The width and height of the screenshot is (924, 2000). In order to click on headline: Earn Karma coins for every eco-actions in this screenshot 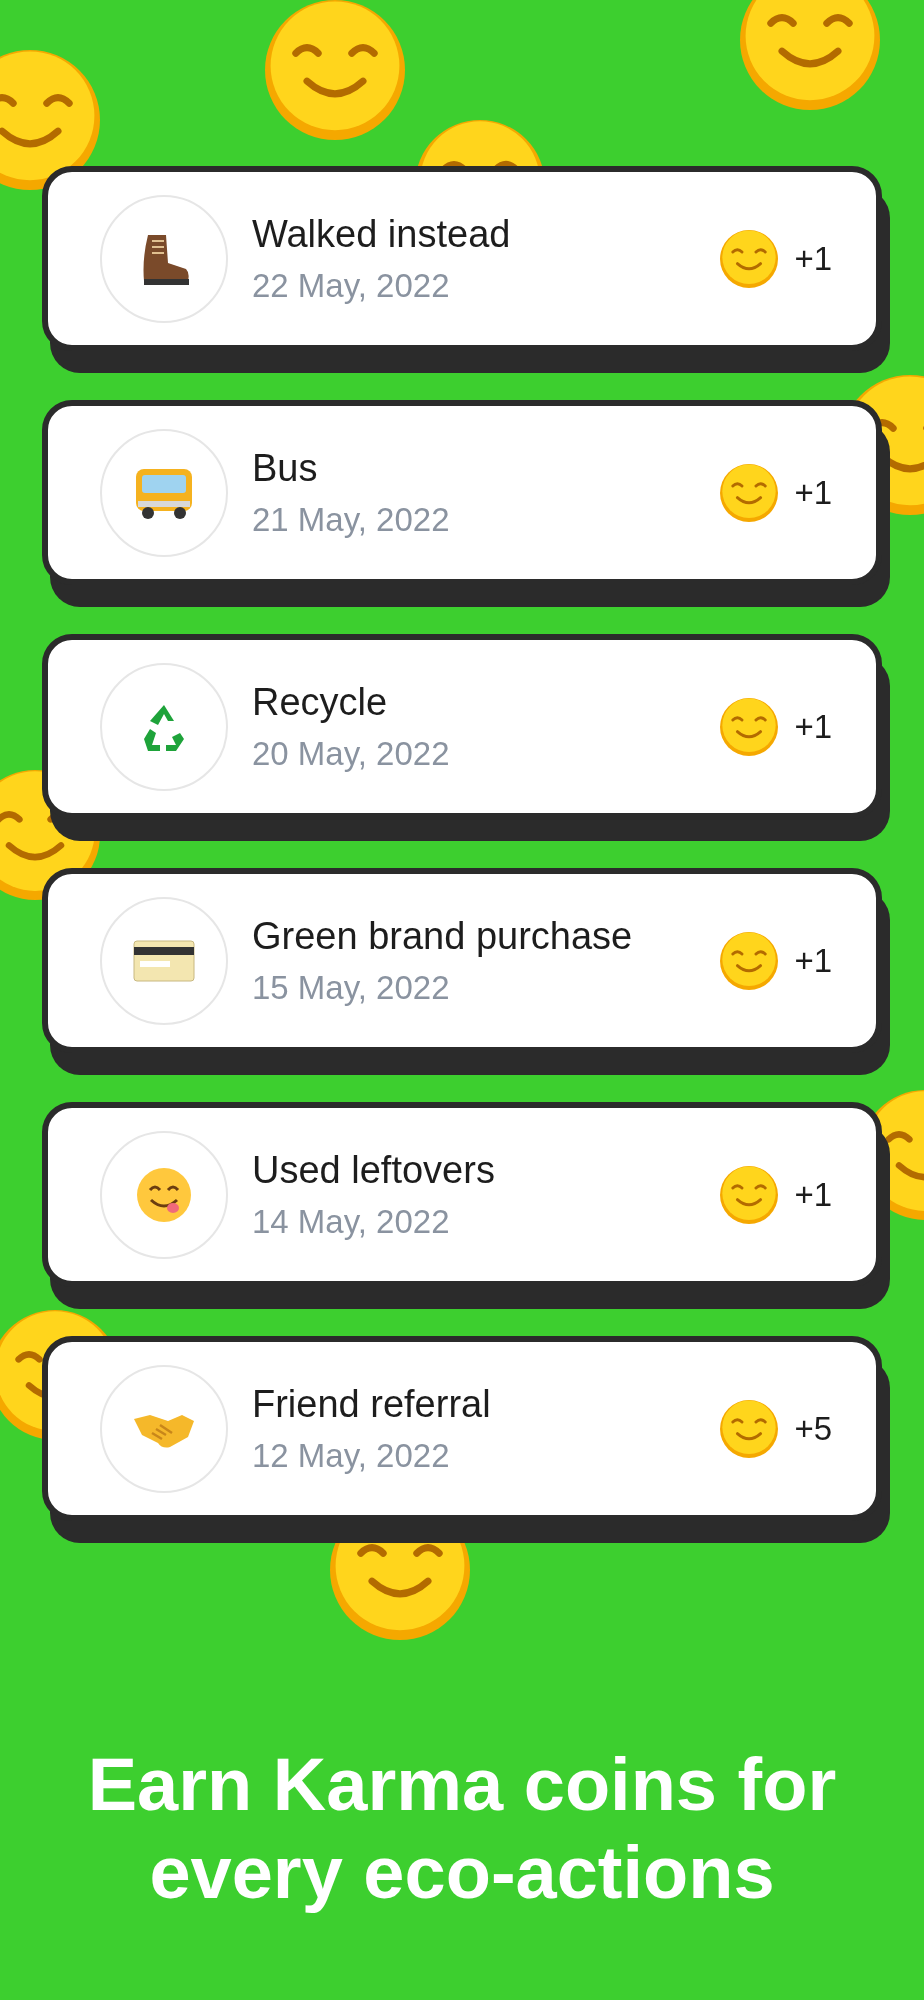, I will do `click(462, 1829)`.